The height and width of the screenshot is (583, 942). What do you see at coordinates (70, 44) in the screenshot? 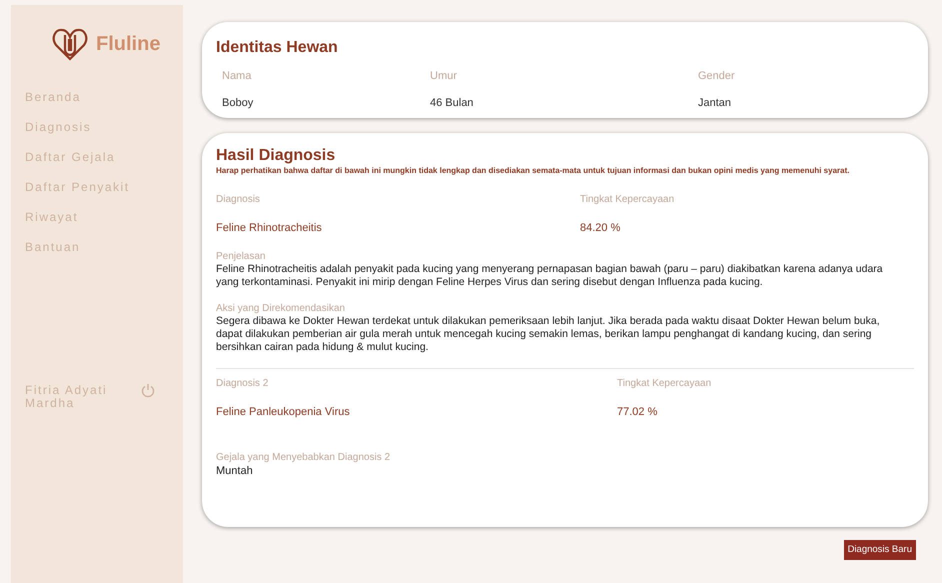
I see `heart-logo-icon` at bounding box center [70, 44].